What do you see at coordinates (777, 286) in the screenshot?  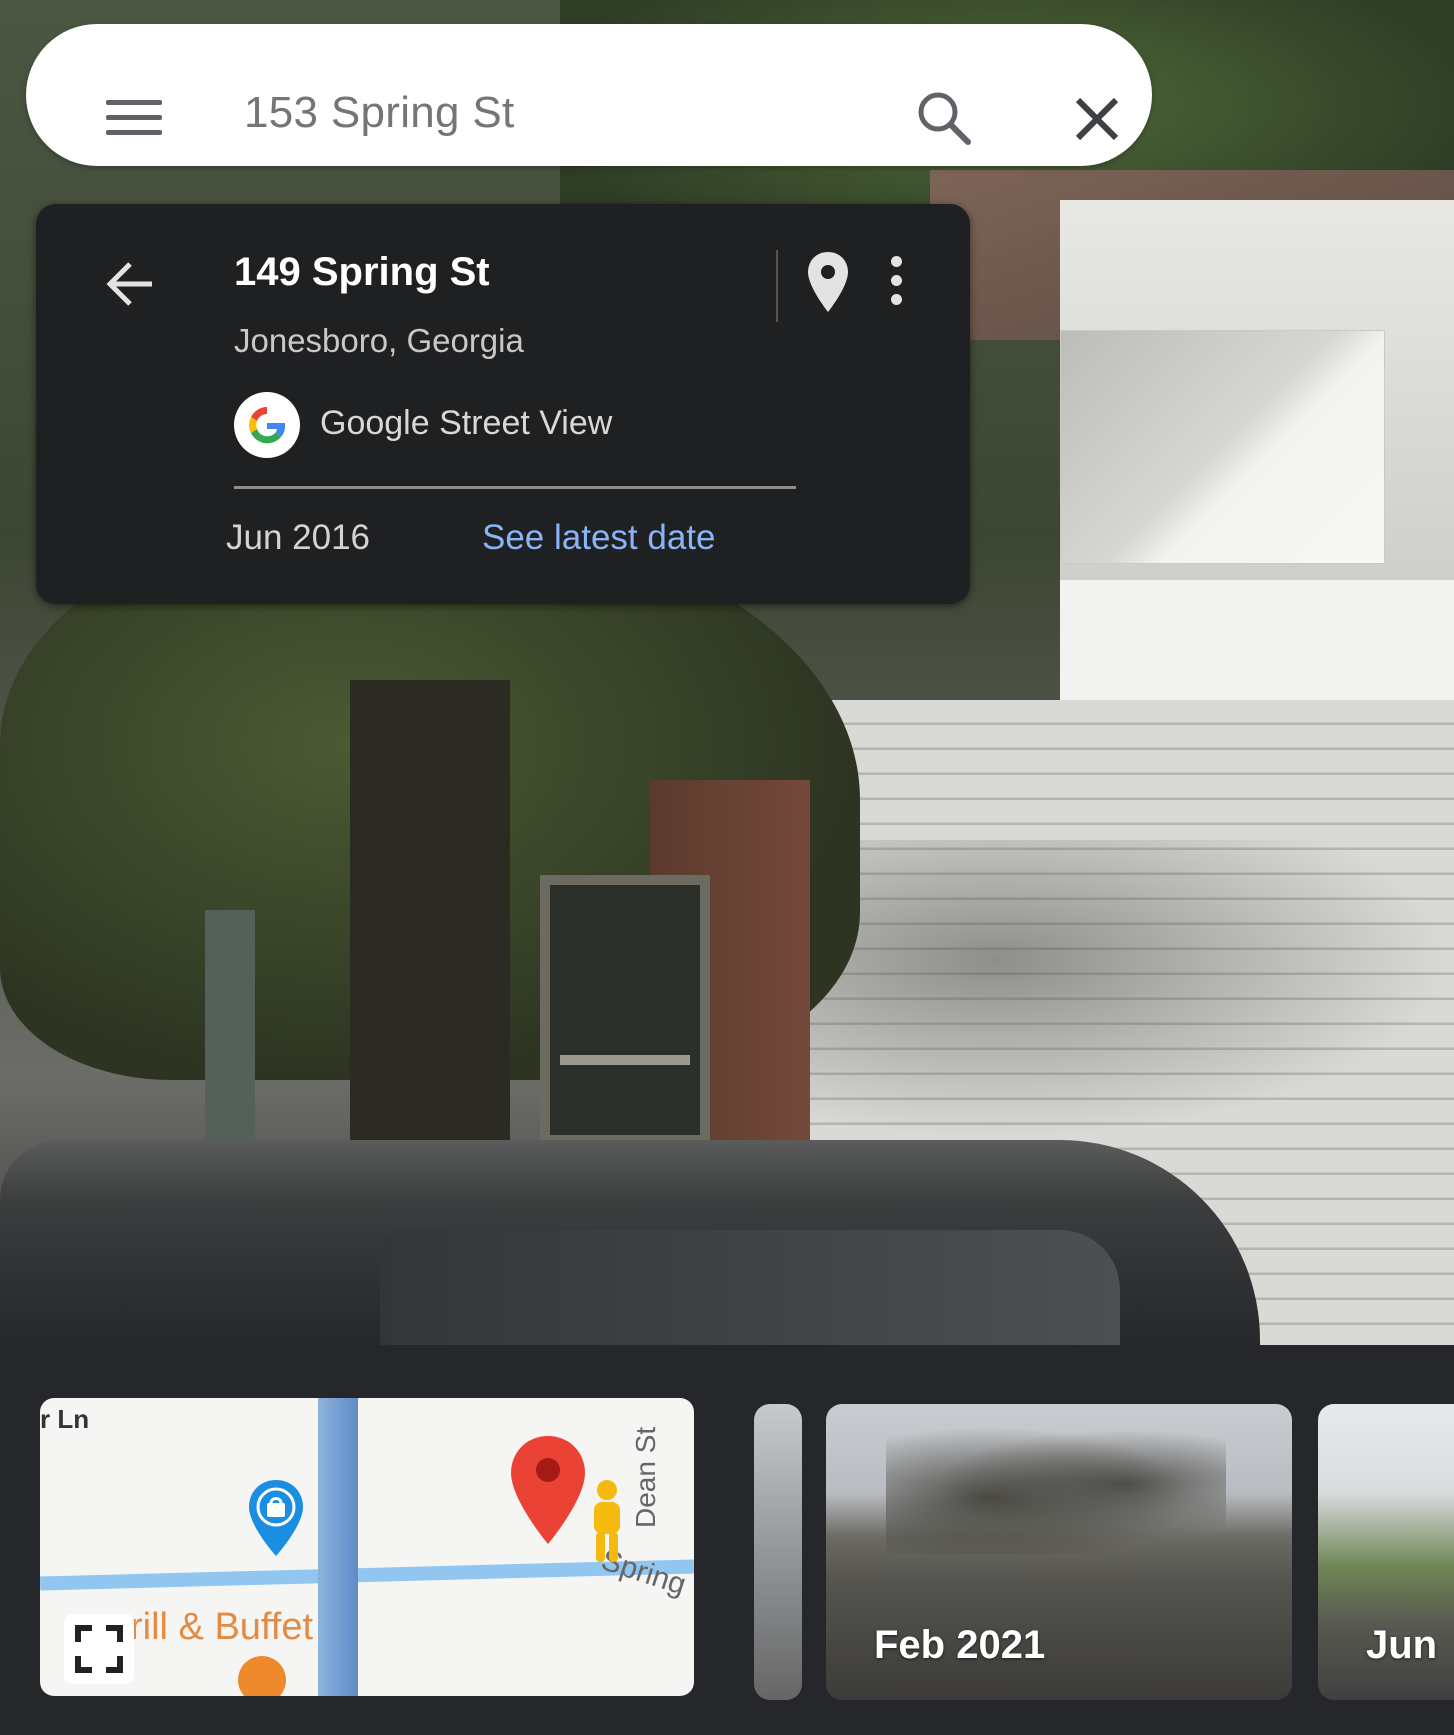 I see `vertical-divider` at bounding box center [777, 286].